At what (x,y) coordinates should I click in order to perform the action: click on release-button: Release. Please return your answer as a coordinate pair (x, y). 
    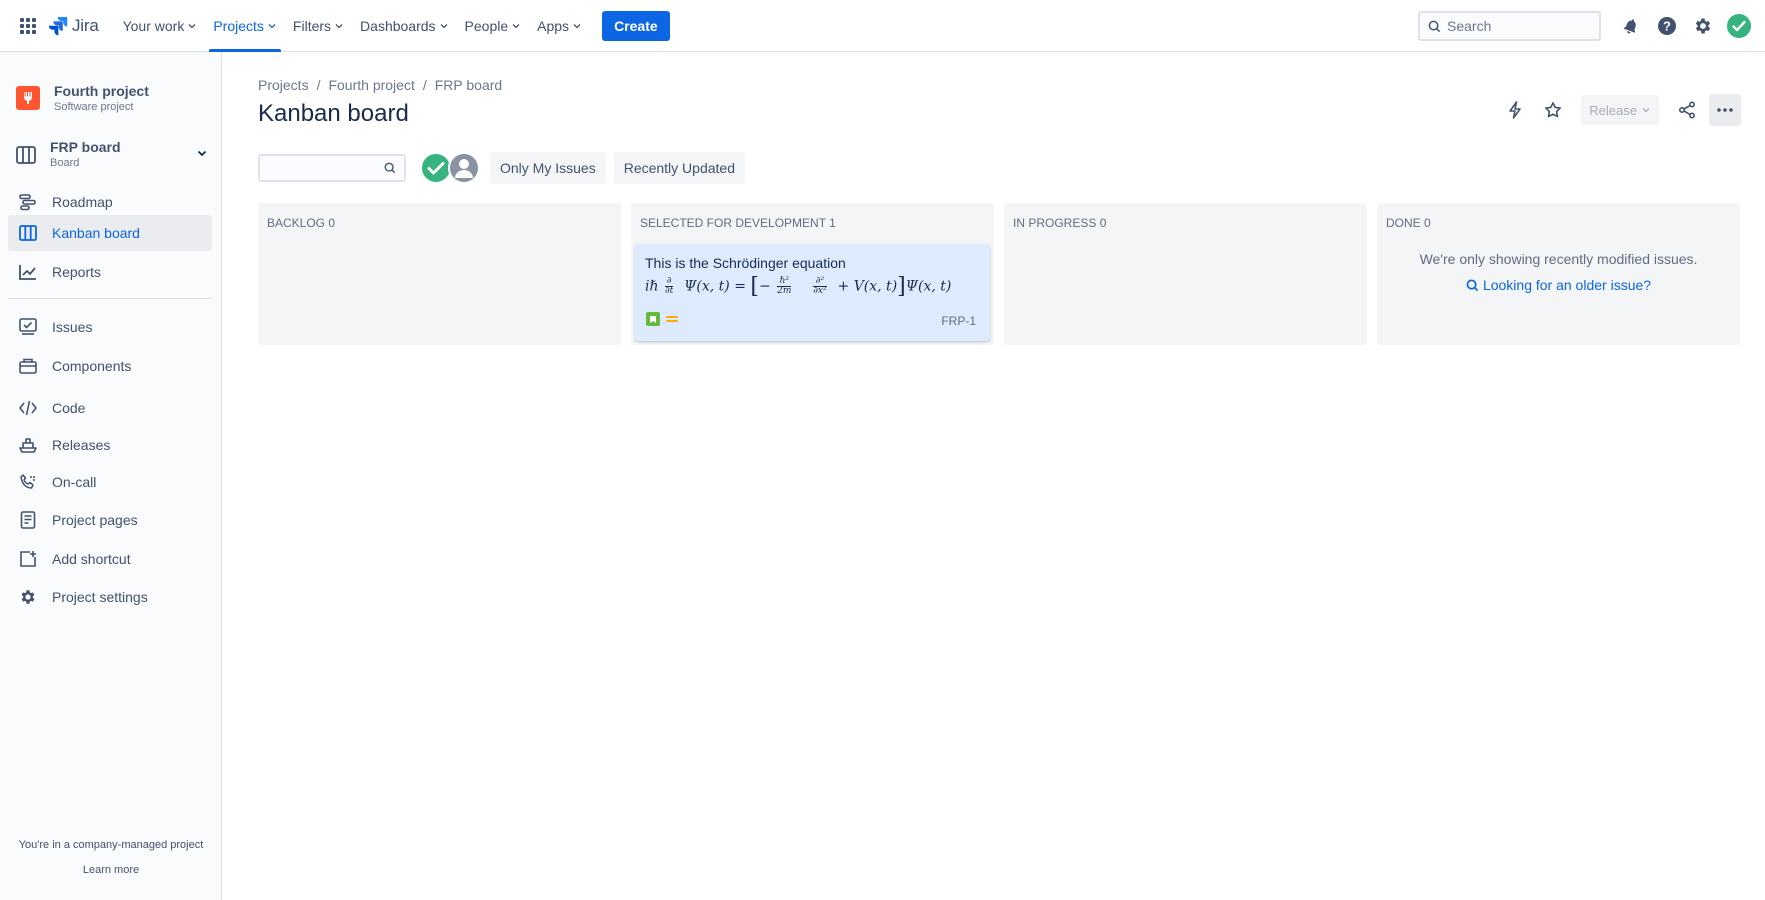
    Looking at the image, I should click on (1620, 110).